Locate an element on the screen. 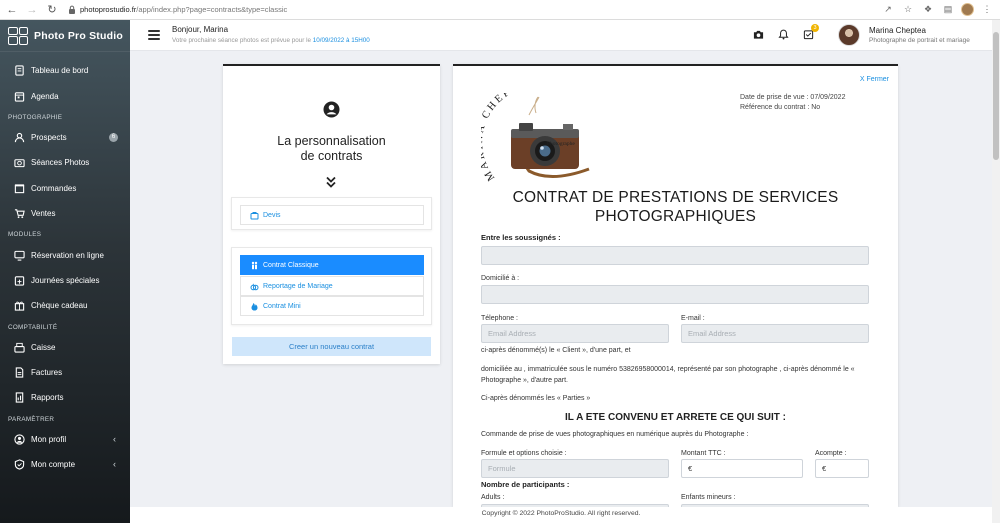 The image size is (1000, 523). sidebar-item-mon-profil: Mon profil ‹ is located at coordinates (65, 439).